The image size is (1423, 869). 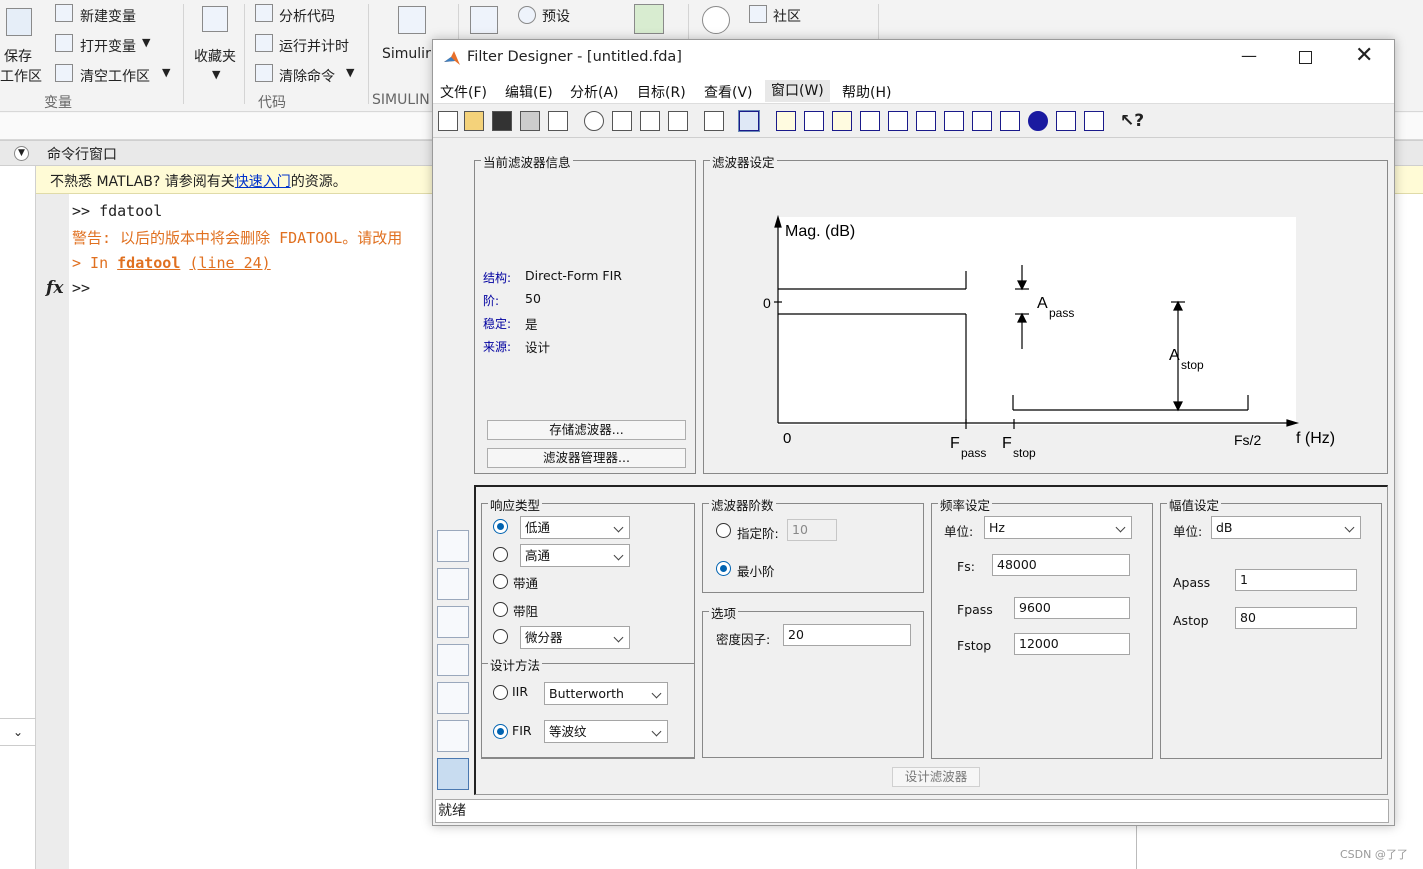 What do you see at coordinates (606, 693) in the screenshot?
I see `iir-method-select: Butterworth` at bounding box center [606, 693].